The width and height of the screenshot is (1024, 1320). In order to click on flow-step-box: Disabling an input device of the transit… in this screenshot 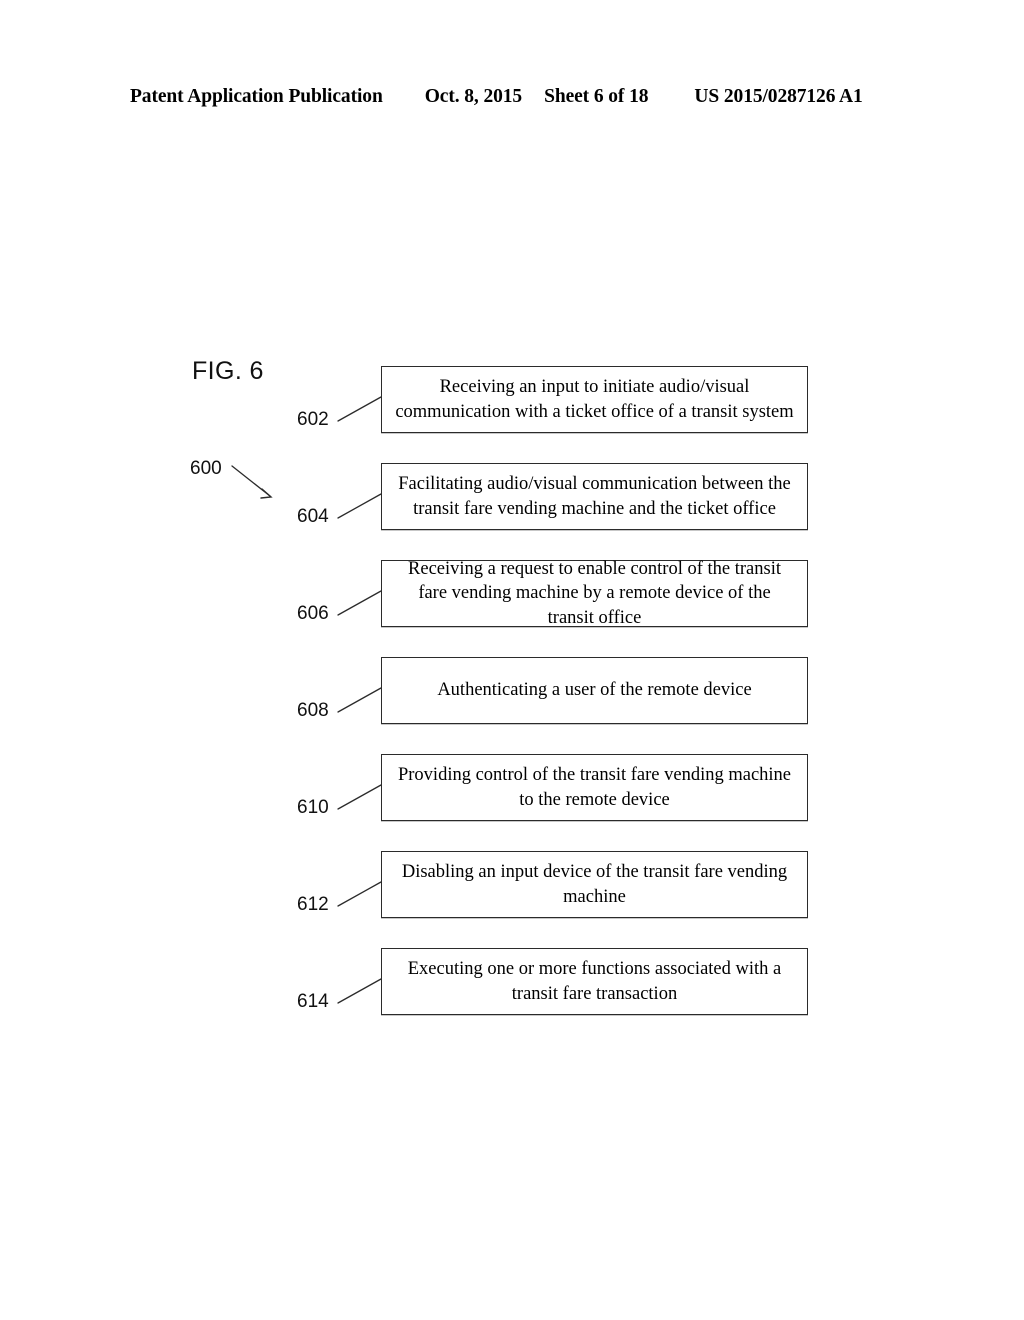, I will do `click(594, 884)`.